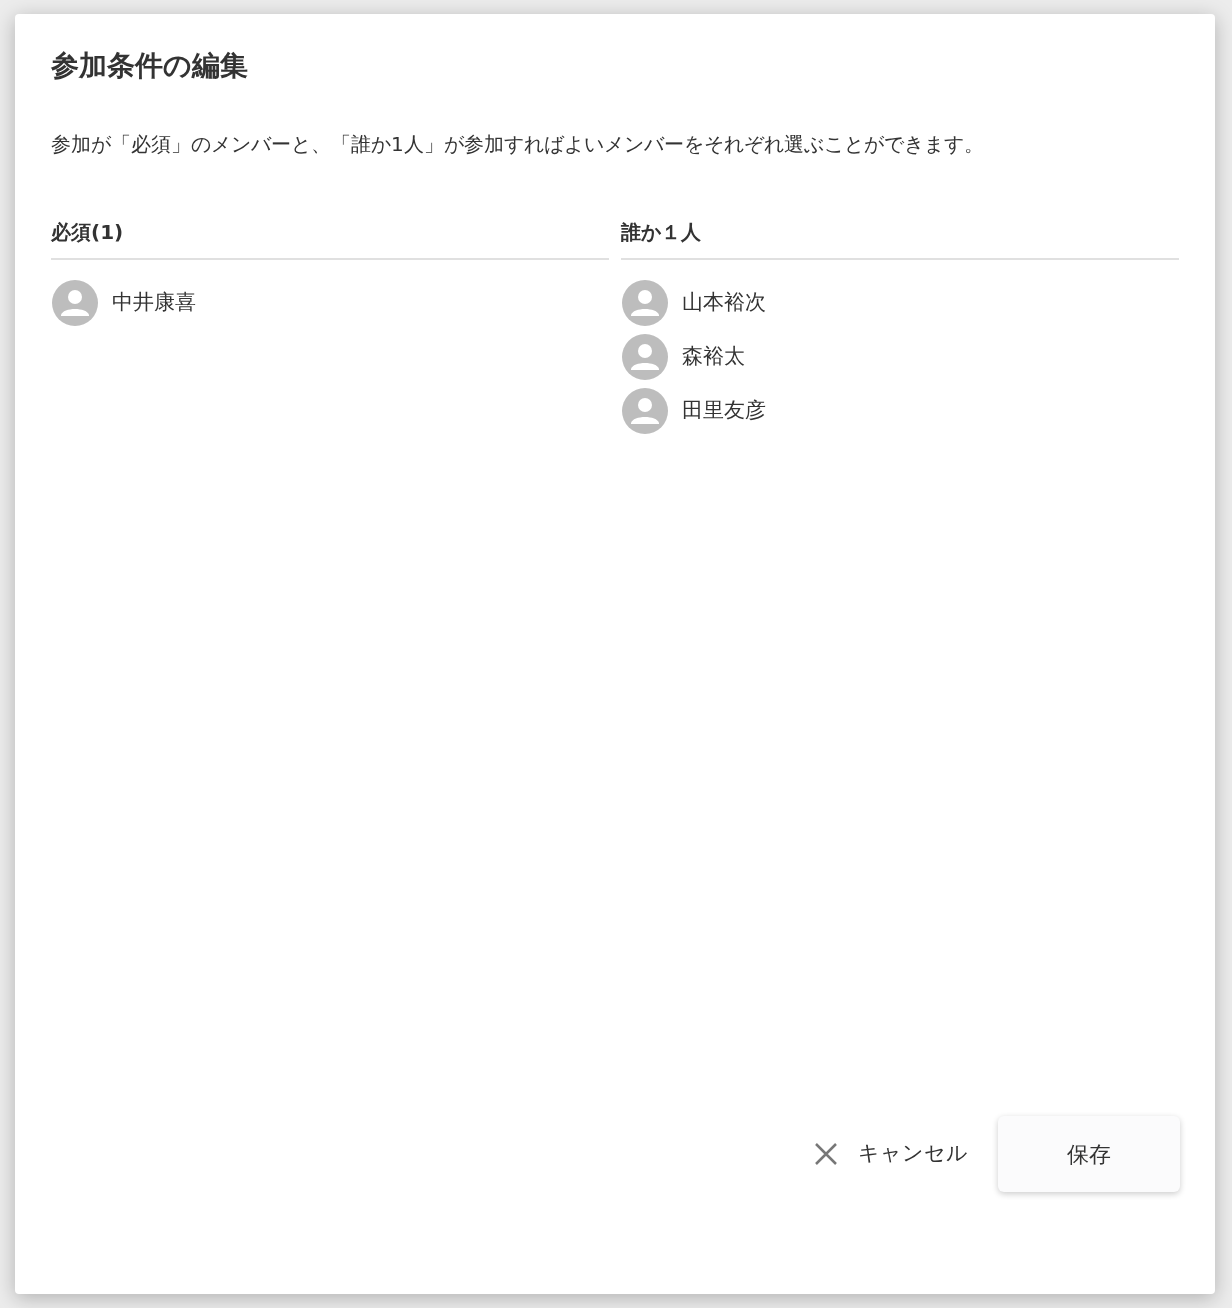  Describe the element at coordinates (891, 1154) in the screenshot. I see `cancel-button: キャンセル` at that location.